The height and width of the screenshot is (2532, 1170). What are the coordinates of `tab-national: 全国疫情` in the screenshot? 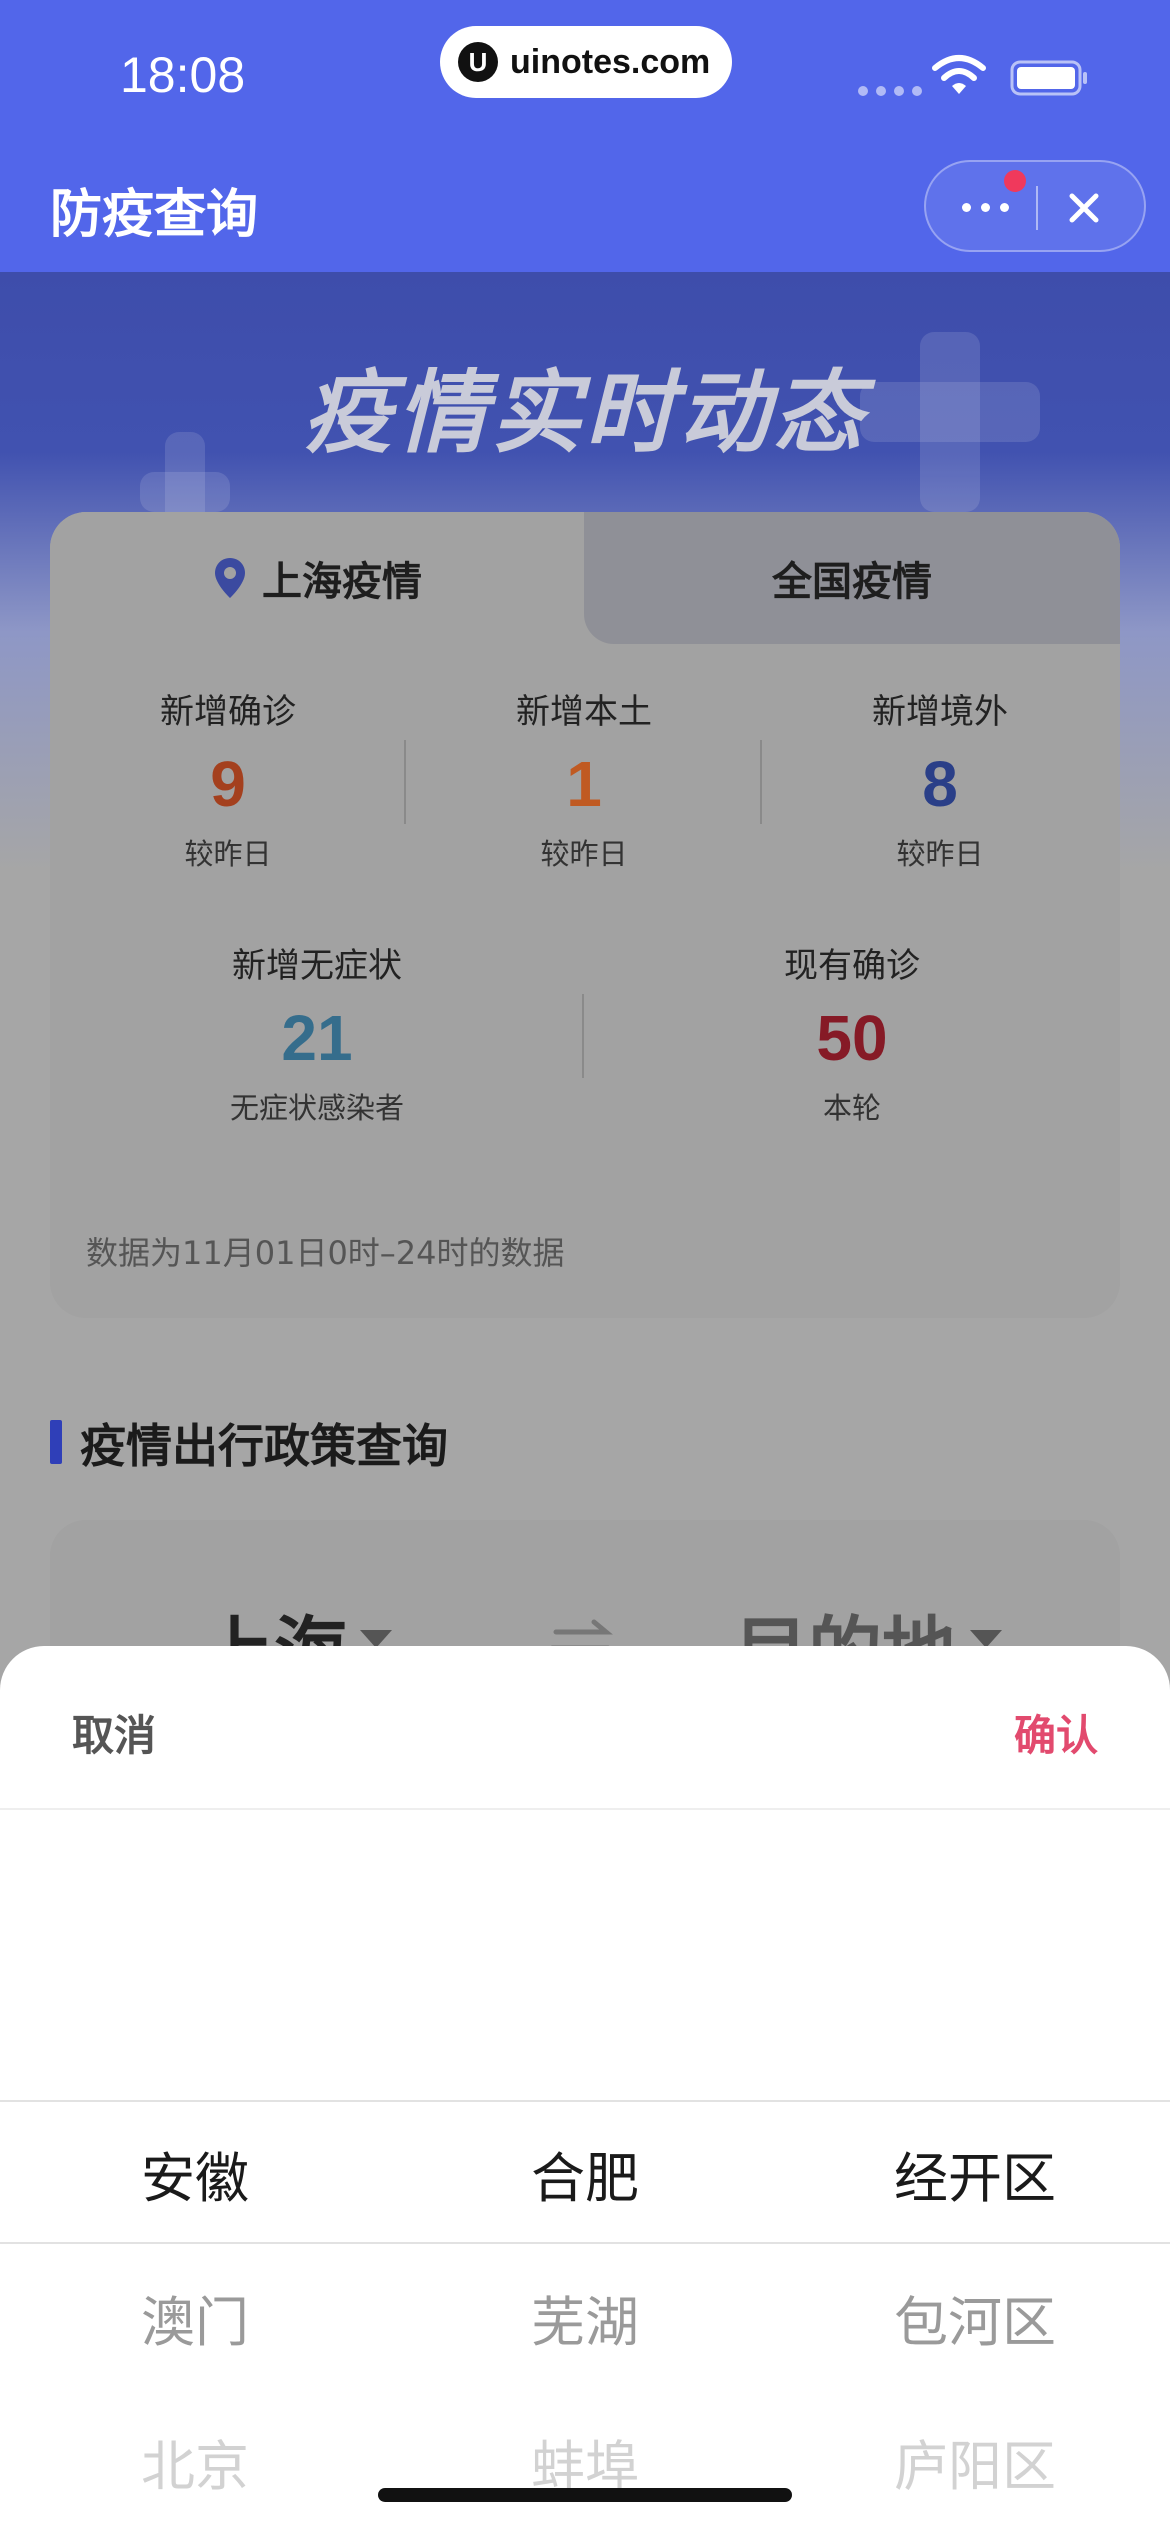 It's located at (852, 578).